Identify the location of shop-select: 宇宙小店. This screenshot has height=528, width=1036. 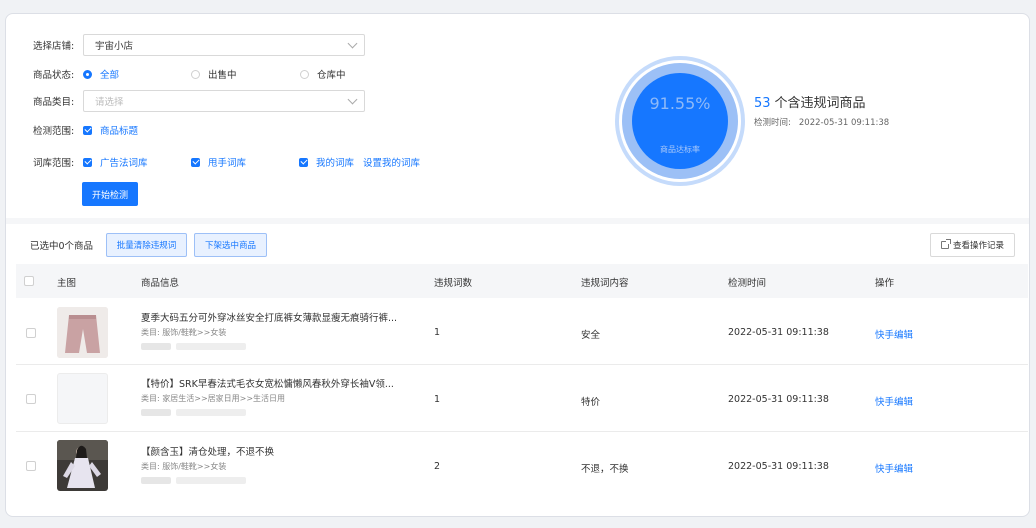
(224, 45).